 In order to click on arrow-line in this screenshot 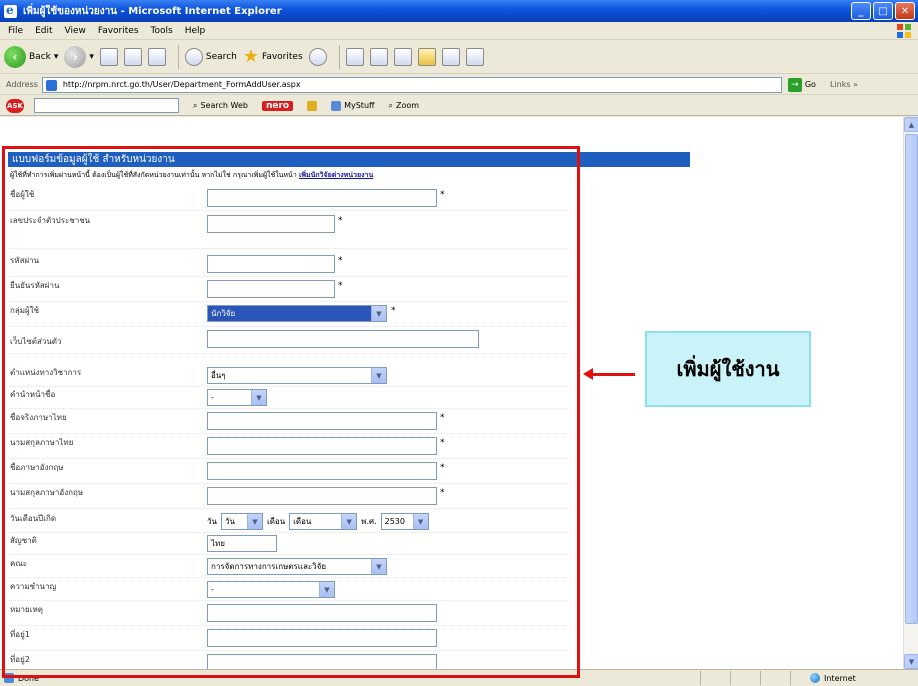, I will do `click(613, 374)`.